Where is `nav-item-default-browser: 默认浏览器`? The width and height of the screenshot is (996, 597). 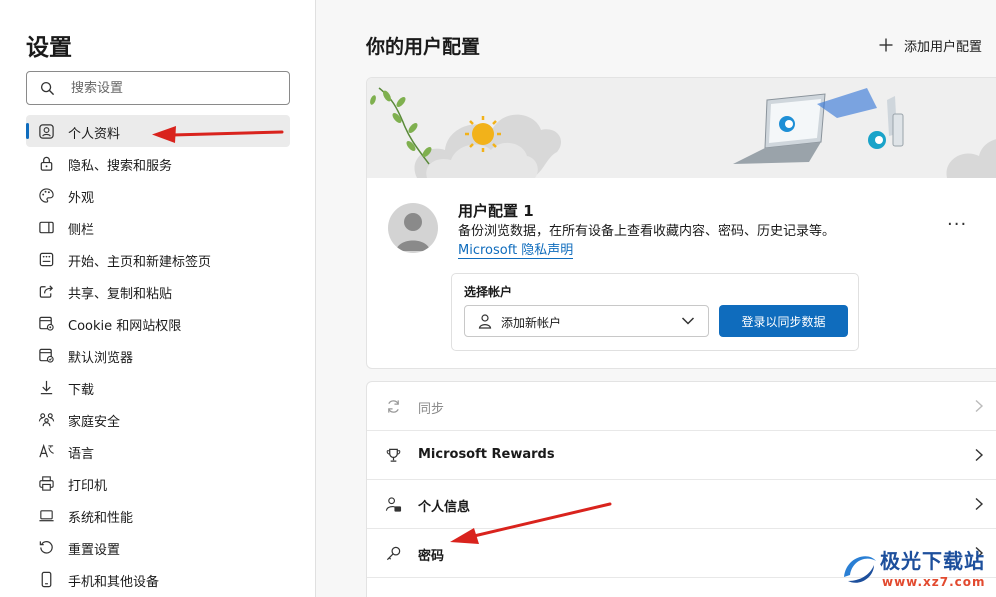
nav-item-default-browser: 默认浏览器 is located at coordinates (158, 355).